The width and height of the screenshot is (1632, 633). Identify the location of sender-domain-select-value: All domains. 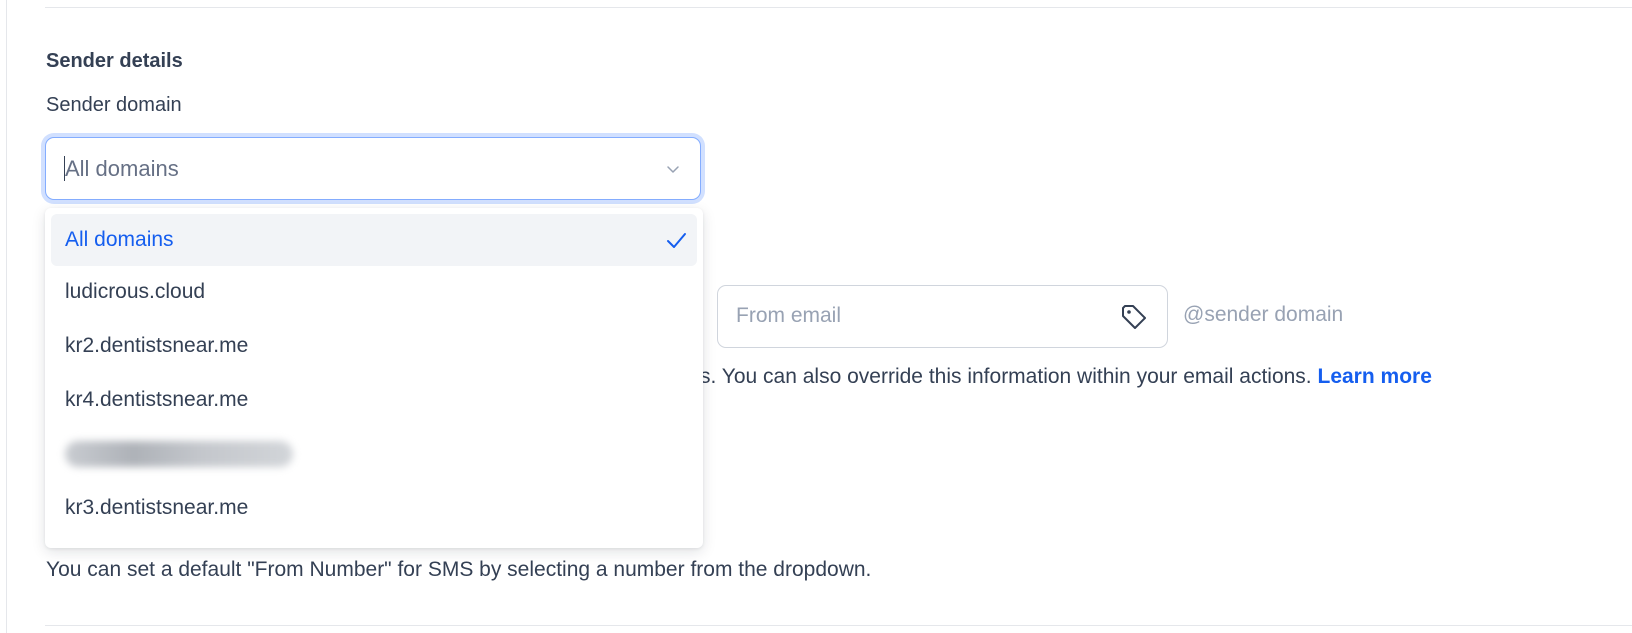
(122, 168).